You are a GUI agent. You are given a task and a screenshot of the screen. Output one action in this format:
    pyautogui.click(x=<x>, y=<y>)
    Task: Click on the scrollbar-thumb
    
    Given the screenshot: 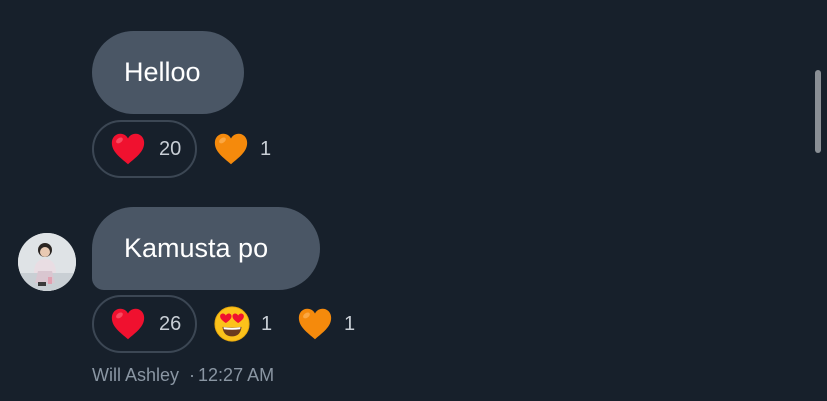 What is the action you would take?
    pyautogui.click(x=818, y=111)
    